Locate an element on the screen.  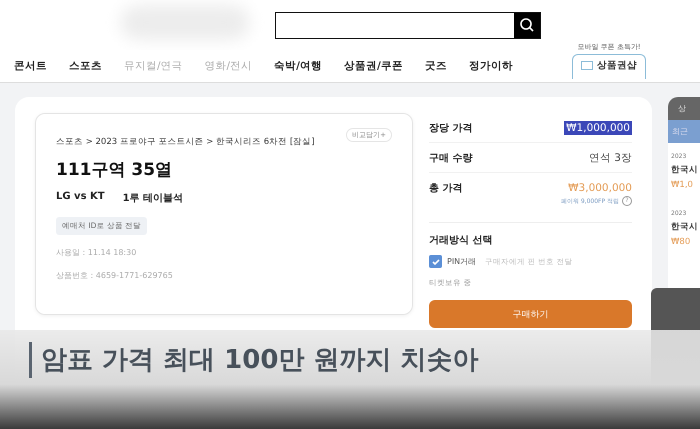
checkbox is located at coordinates (435, 261).